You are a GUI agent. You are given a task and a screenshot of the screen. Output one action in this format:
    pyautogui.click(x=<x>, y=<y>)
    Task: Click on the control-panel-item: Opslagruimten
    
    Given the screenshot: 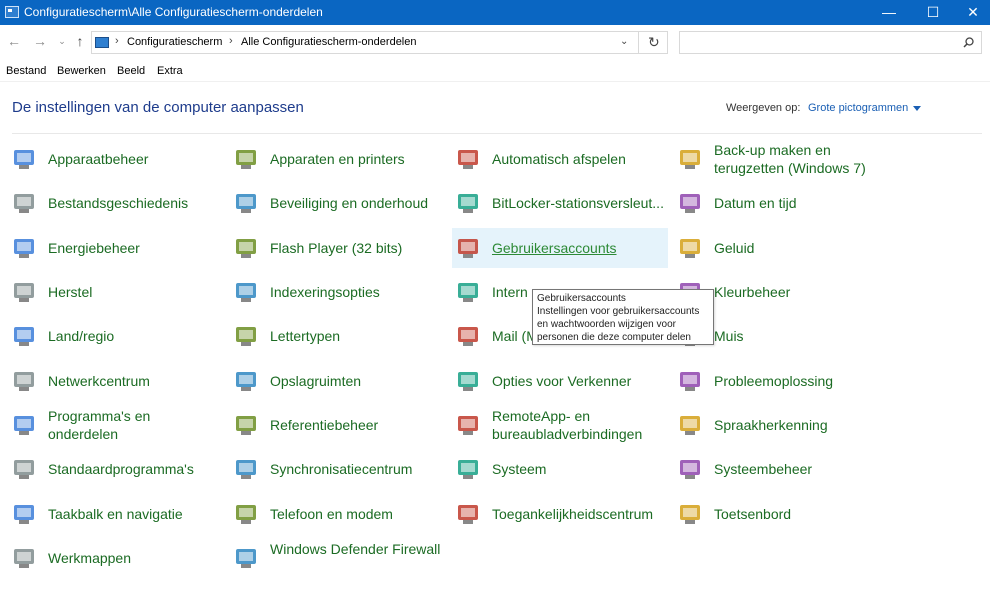 What is the action you would take?
    pyautogui.click(x=338, y=381)
    